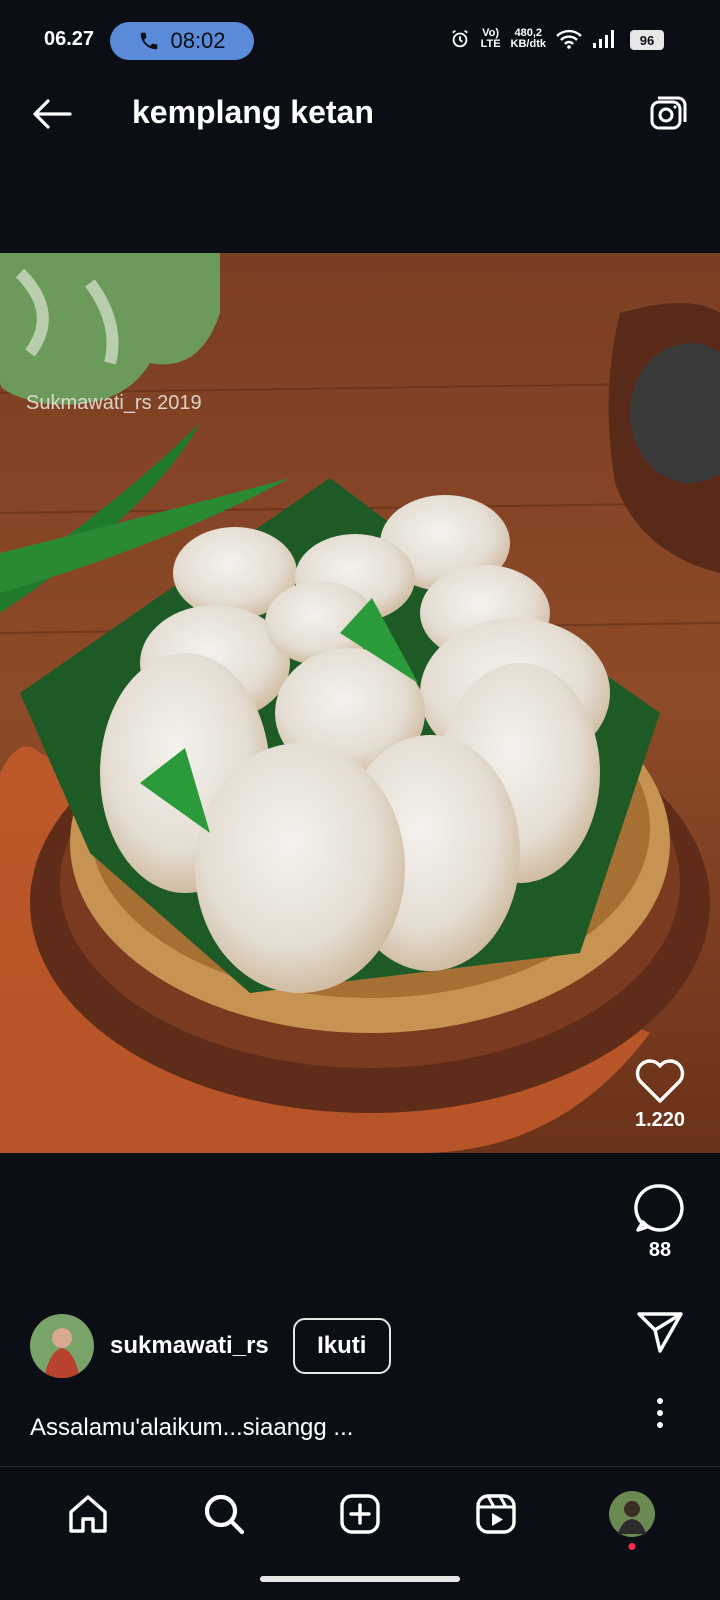  I want to click on network-speed: 480,2 KB/dtk, so click(528, 38).